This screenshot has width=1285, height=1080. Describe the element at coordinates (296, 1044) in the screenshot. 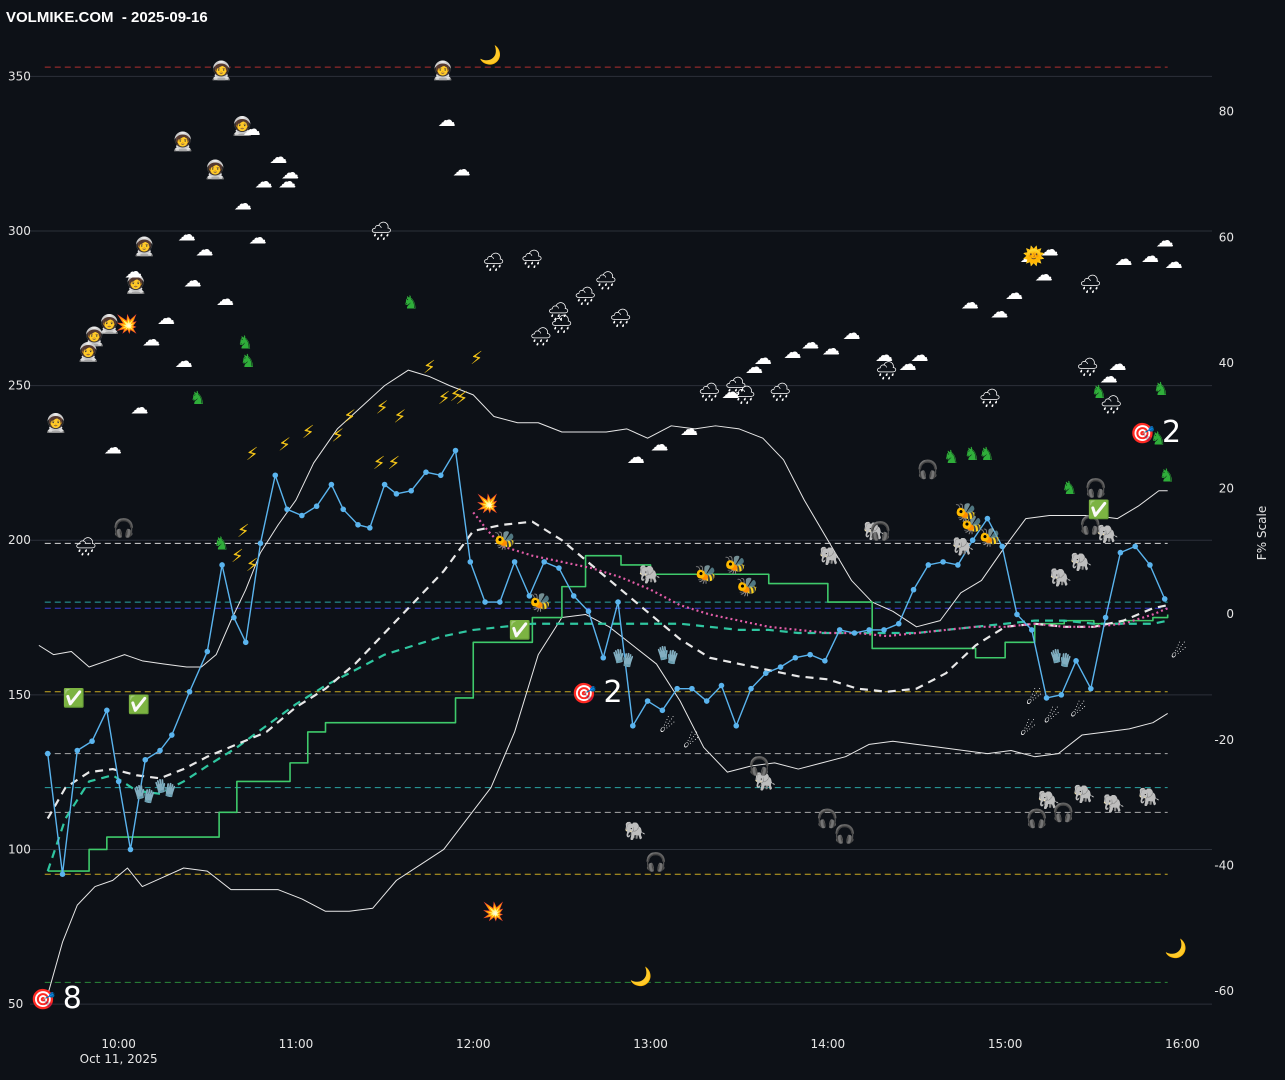

I see `x-tick-label: 11:00` at that location.